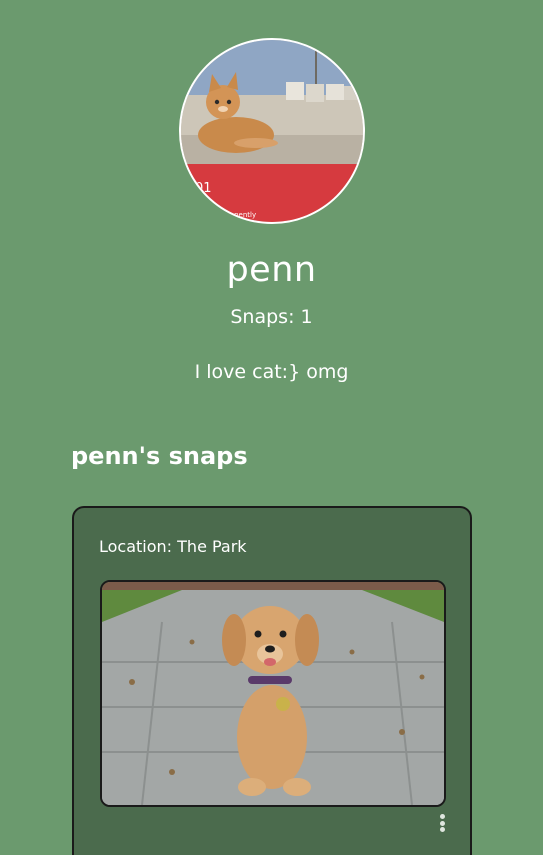 The height and width of the screenshot is (855, 543). I want to click on profile-avatar: 01 manently, so click(272, 131).